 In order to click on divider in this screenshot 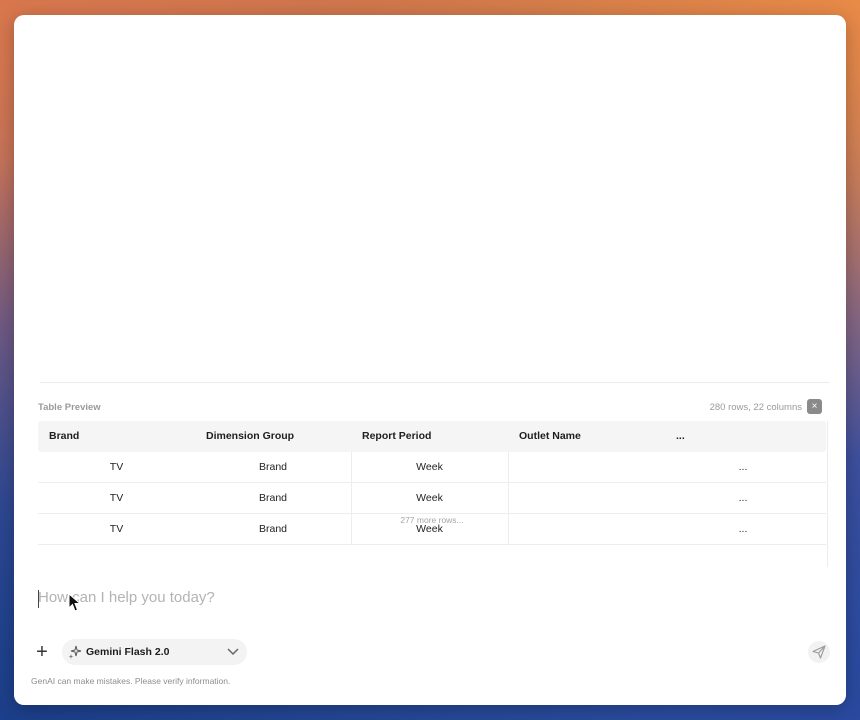, I will do `click(435, 382)`.